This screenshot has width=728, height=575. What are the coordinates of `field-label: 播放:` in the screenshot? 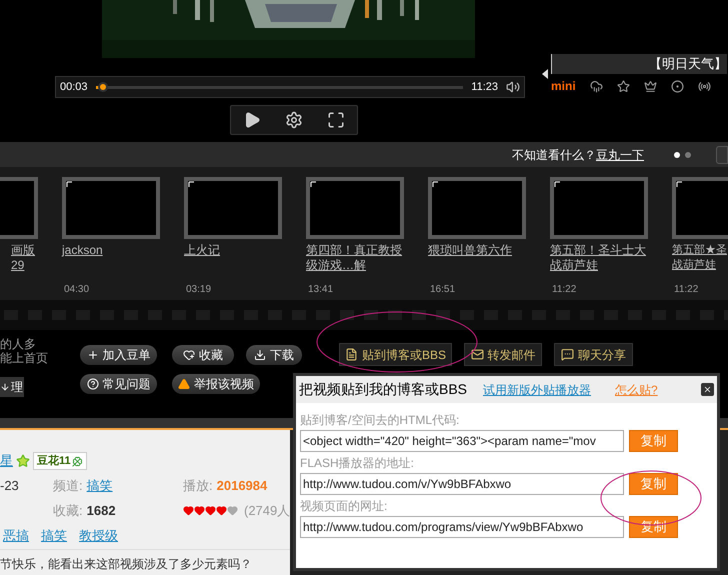 It's located at (198, 486).